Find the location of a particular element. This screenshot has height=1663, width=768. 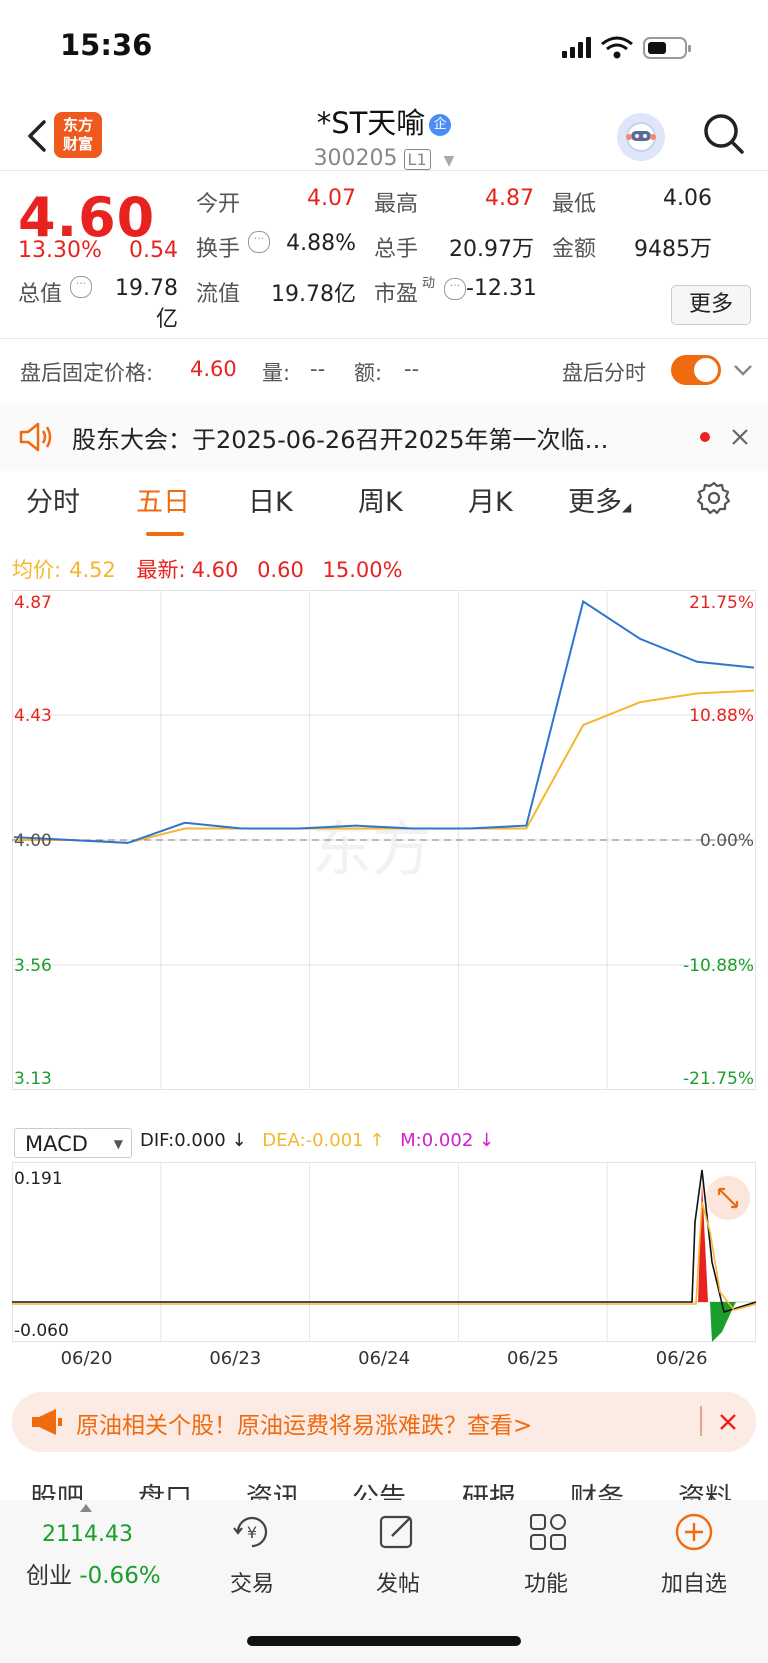

tab-monthly-k: 月K is located at coordinates (490, 499).